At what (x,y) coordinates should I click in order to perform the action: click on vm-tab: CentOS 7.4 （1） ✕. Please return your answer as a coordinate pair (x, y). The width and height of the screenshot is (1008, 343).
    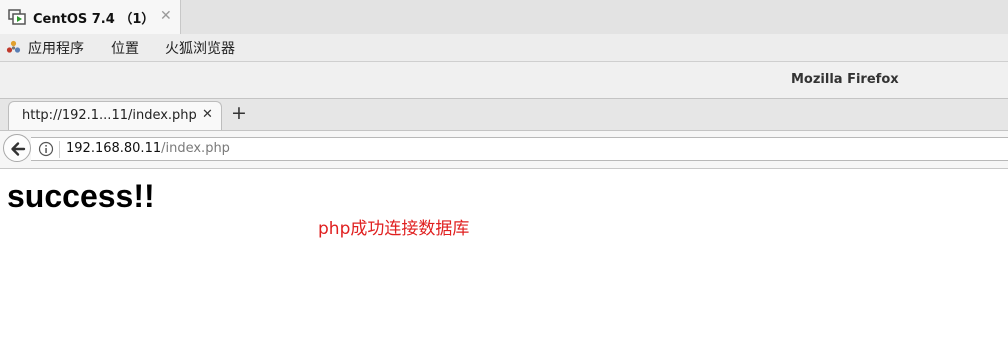
    Looking at the image, I should click on (90, 17).